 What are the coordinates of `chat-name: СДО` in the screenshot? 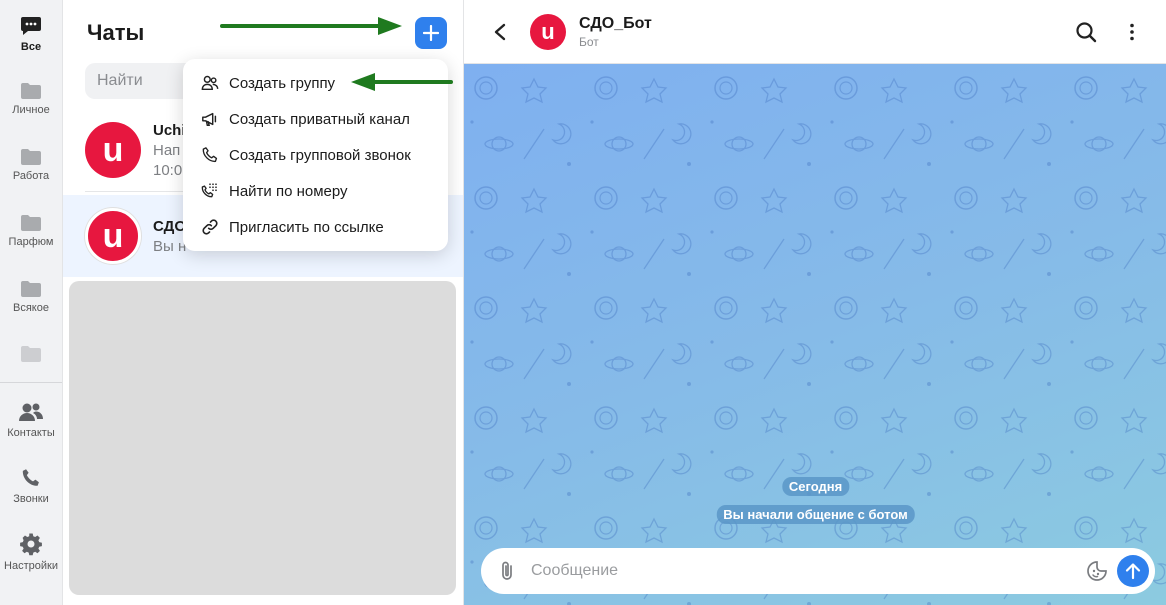 It's located at (169, 226).